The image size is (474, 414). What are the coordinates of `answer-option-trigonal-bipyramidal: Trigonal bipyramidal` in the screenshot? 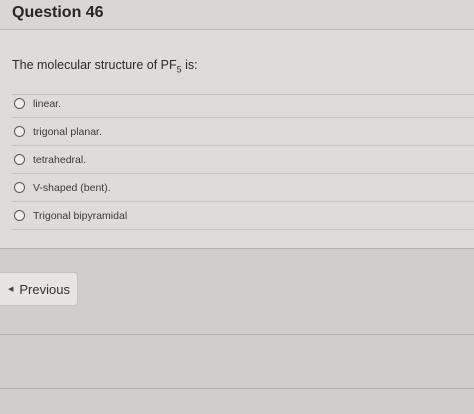 It's located at (243, 216).